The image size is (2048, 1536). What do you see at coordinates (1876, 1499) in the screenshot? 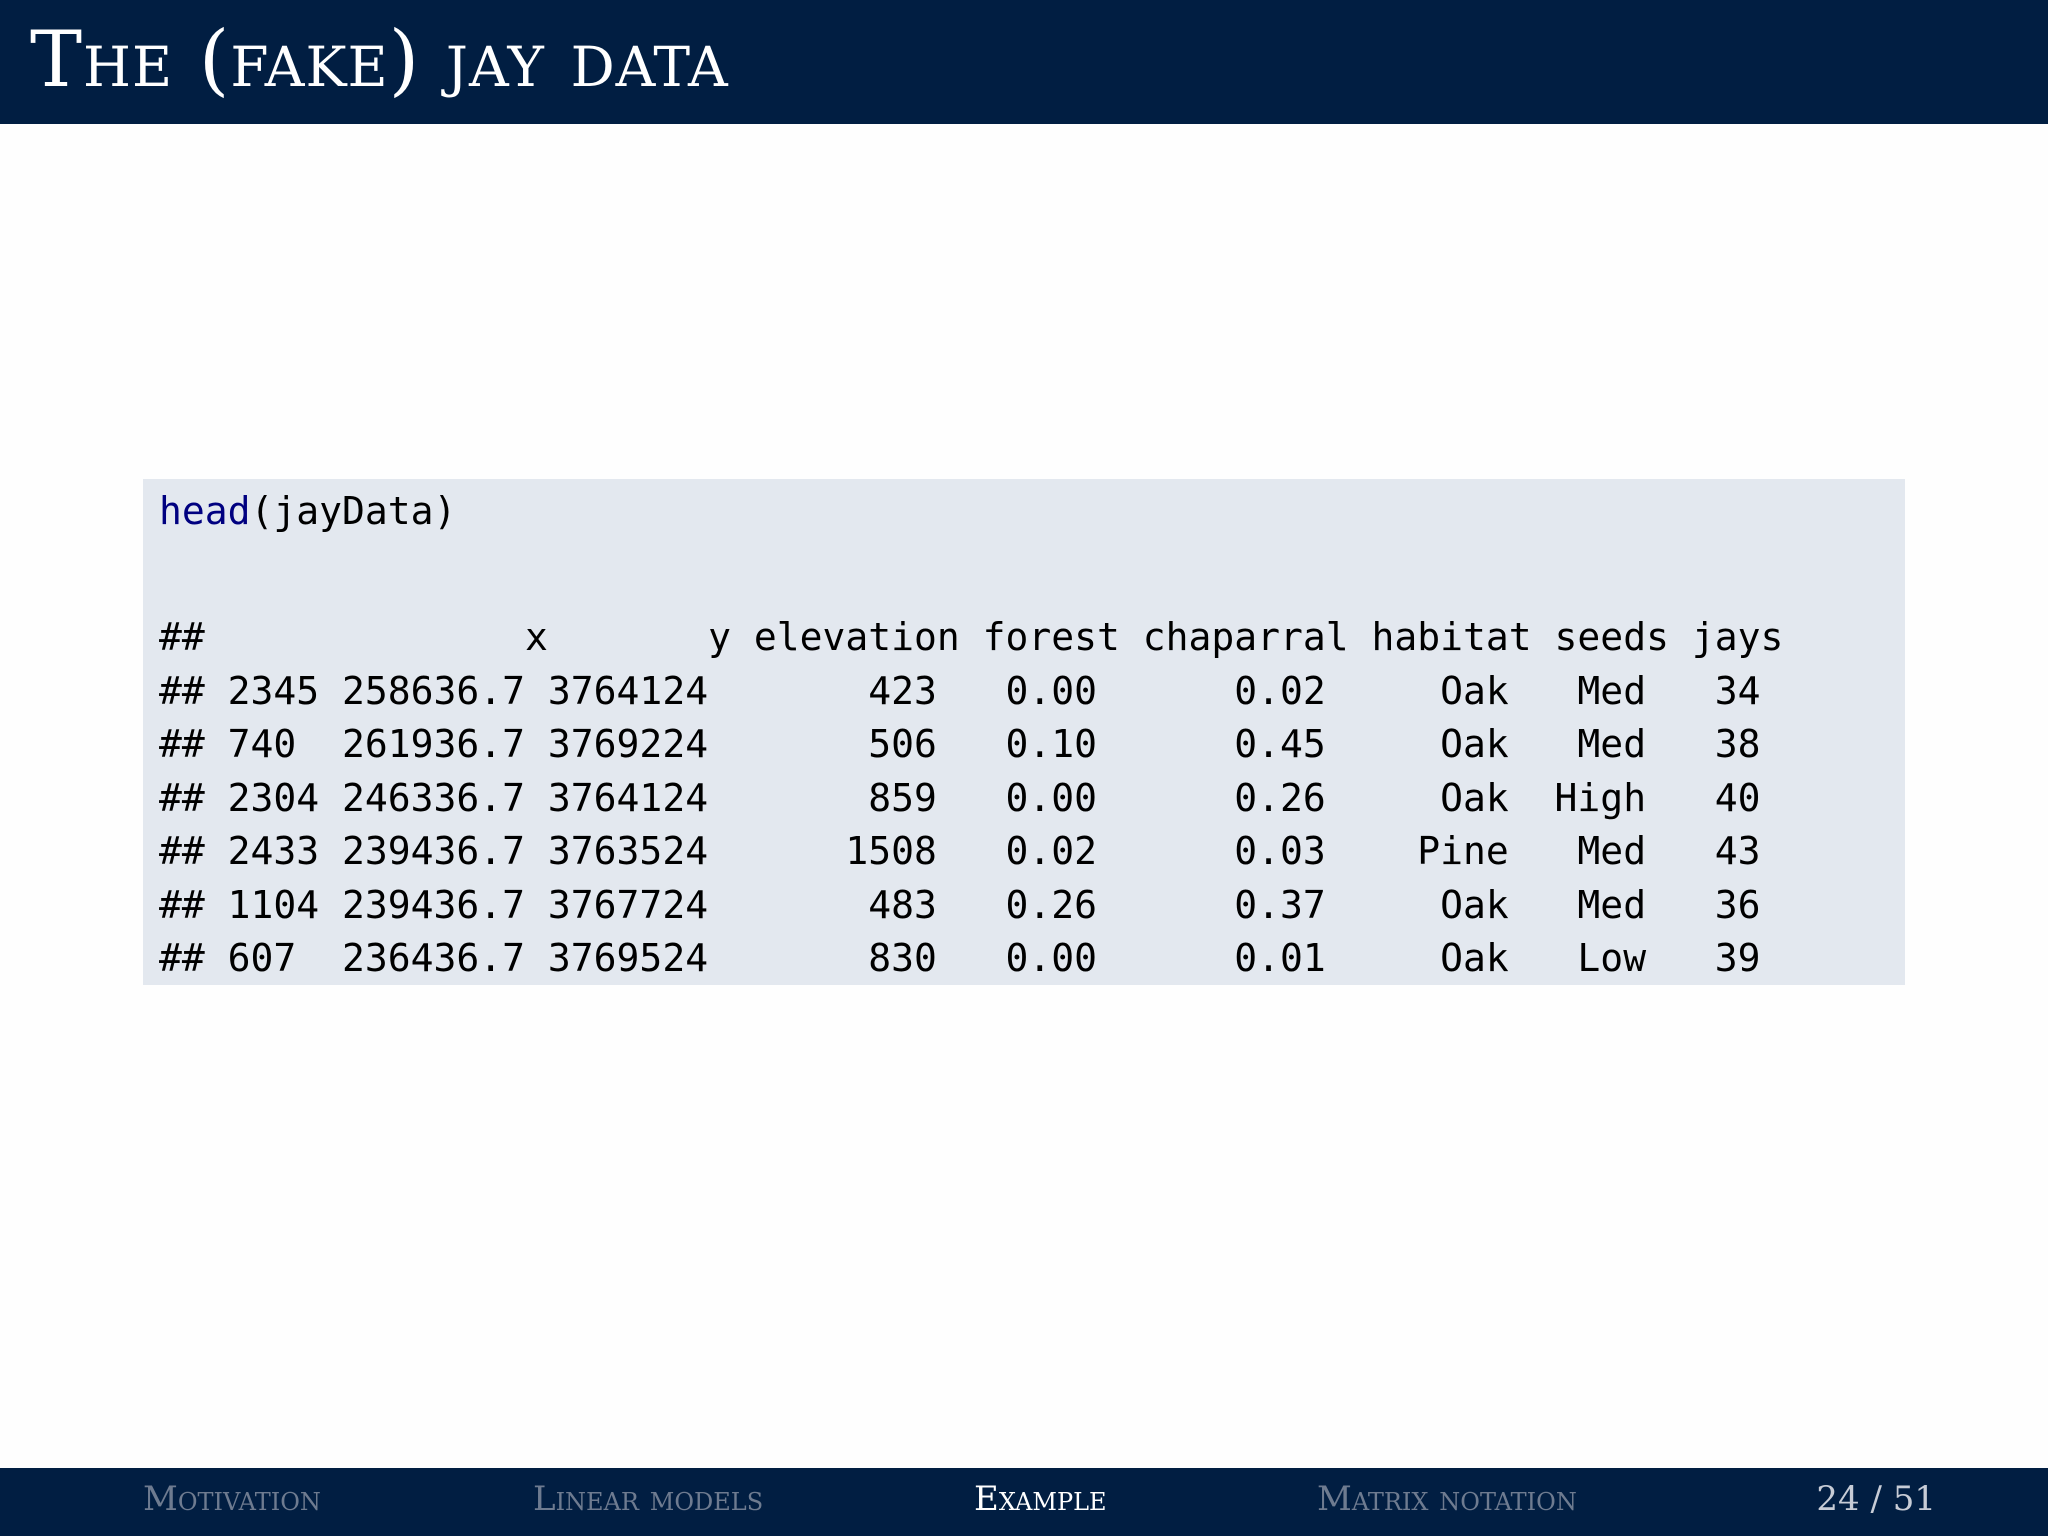
I see `page-number: 24 / 51` at bounding box center [1876, 1499].